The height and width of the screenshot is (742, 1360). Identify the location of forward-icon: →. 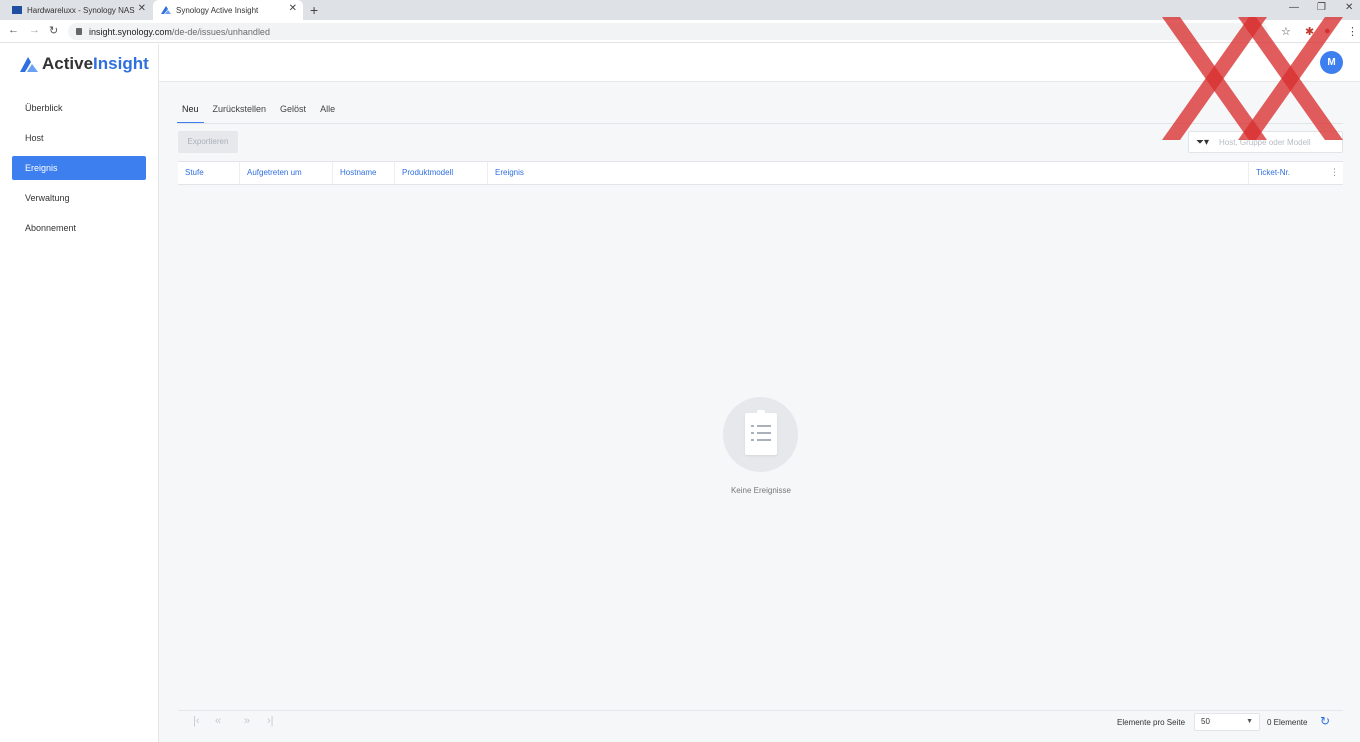
(34, 30).